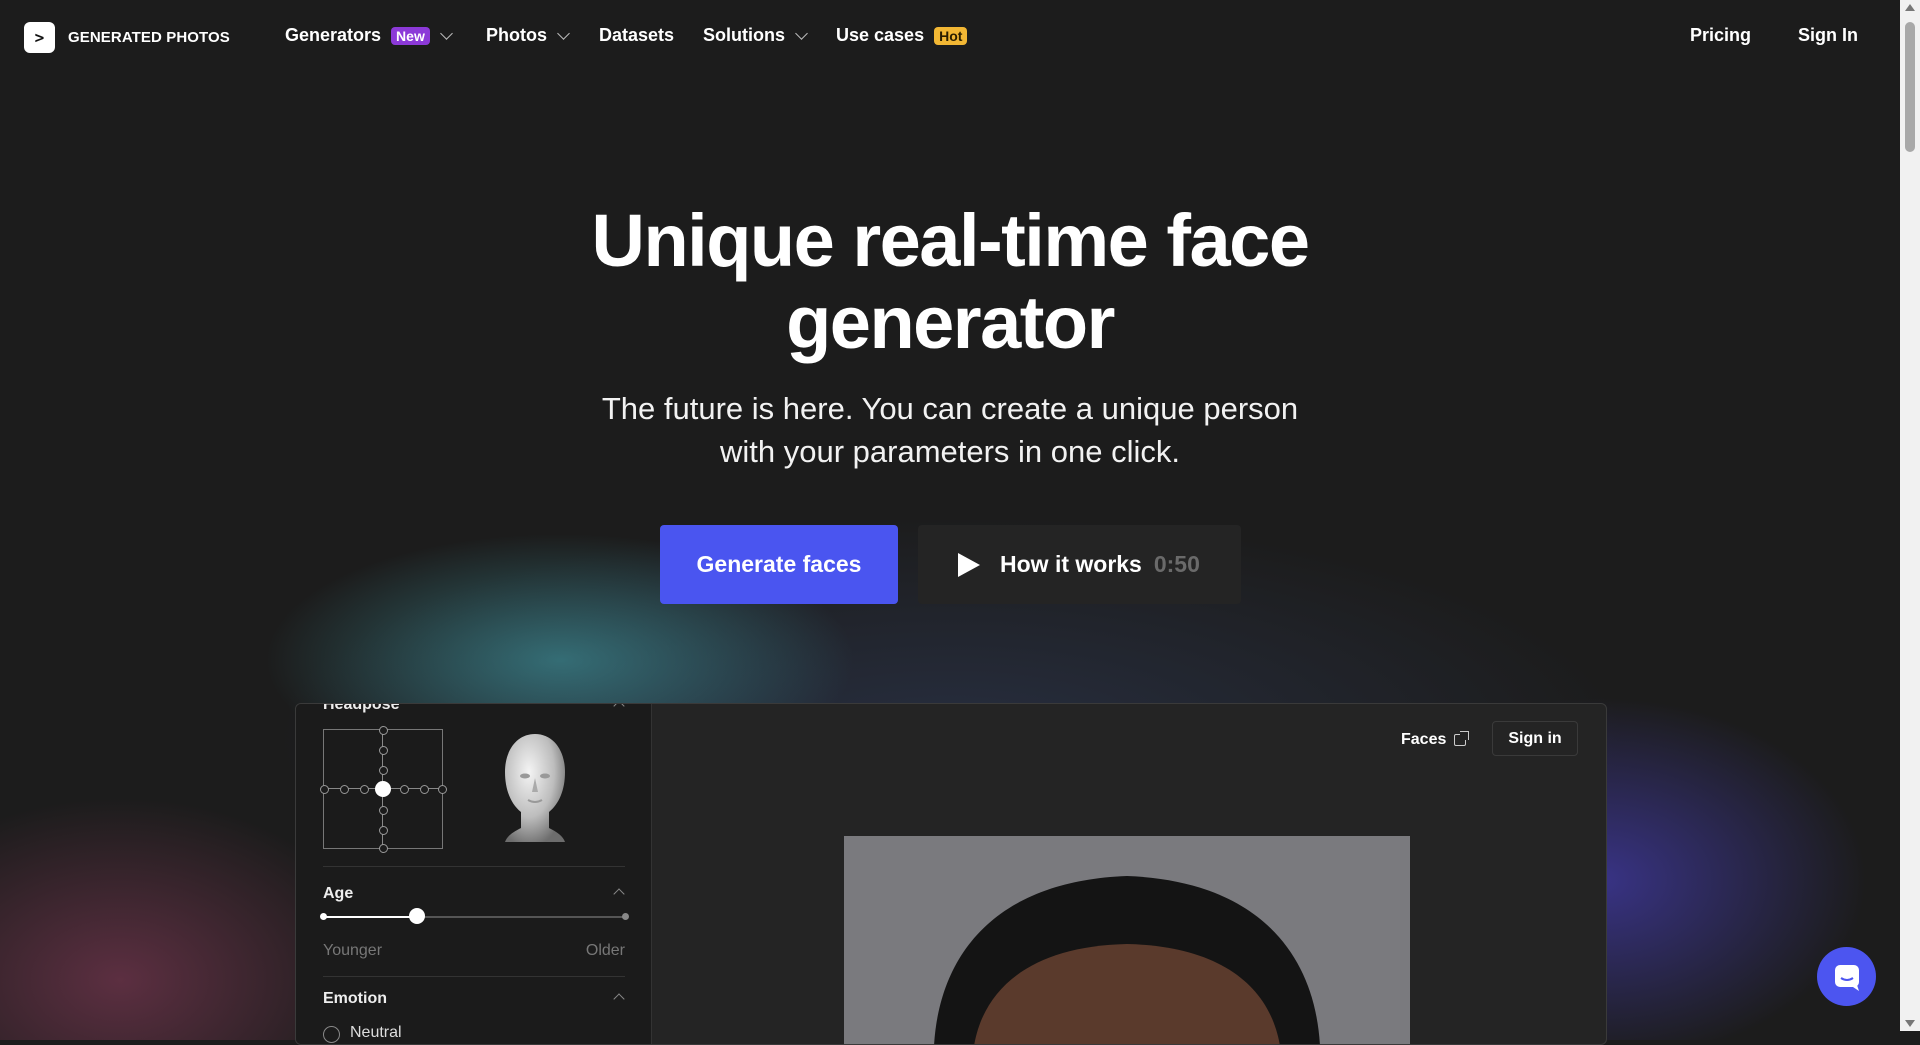  Describe the element at coordinates (516, 35) in the screenshot. I see `nav-item-label: Photos` at that location.